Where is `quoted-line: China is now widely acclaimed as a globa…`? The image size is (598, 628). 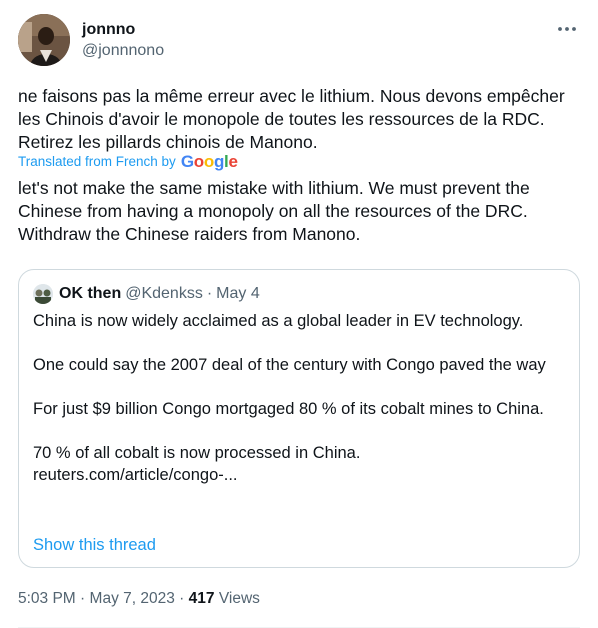
quoted-line: China is now widely acclaimed as a globa… is located at coordinates (278, 321).